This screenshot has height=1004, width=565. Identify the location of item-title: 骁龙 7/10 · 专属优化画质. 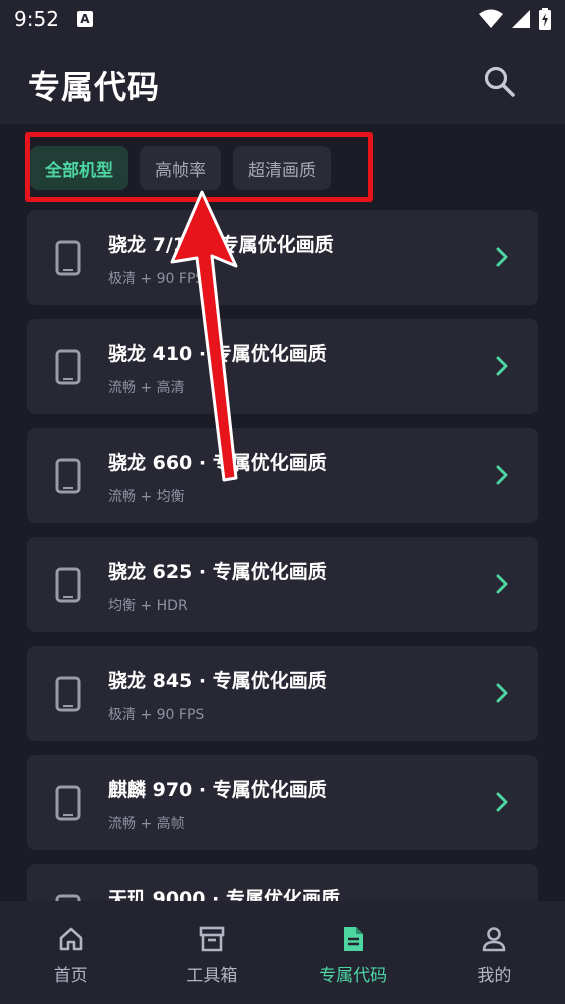
(221, 245).